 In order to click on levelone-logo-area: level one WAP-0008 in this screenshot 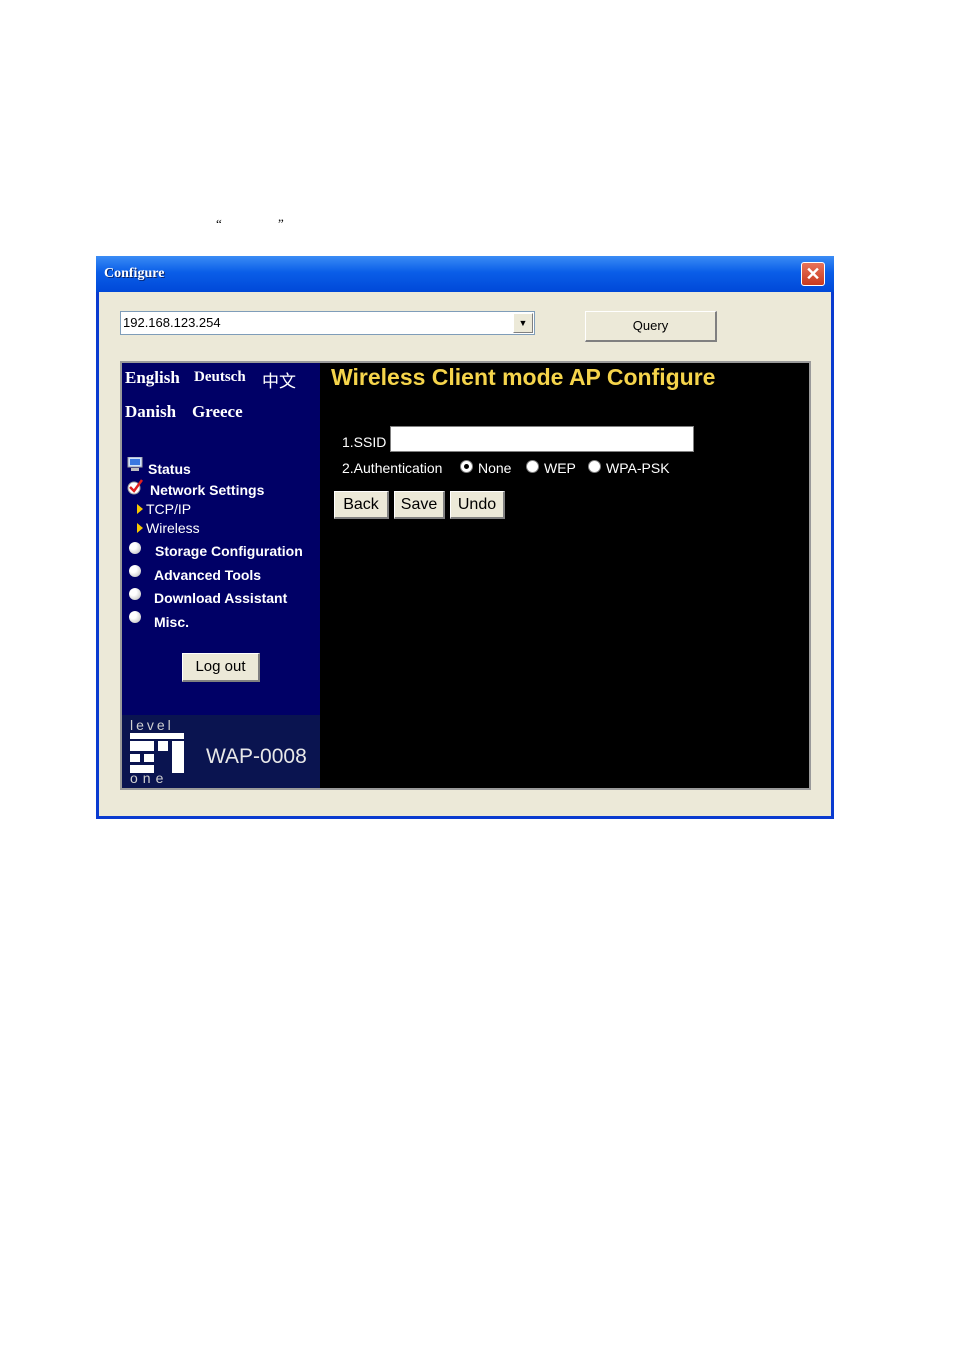, I will do `click(221, 751)`.